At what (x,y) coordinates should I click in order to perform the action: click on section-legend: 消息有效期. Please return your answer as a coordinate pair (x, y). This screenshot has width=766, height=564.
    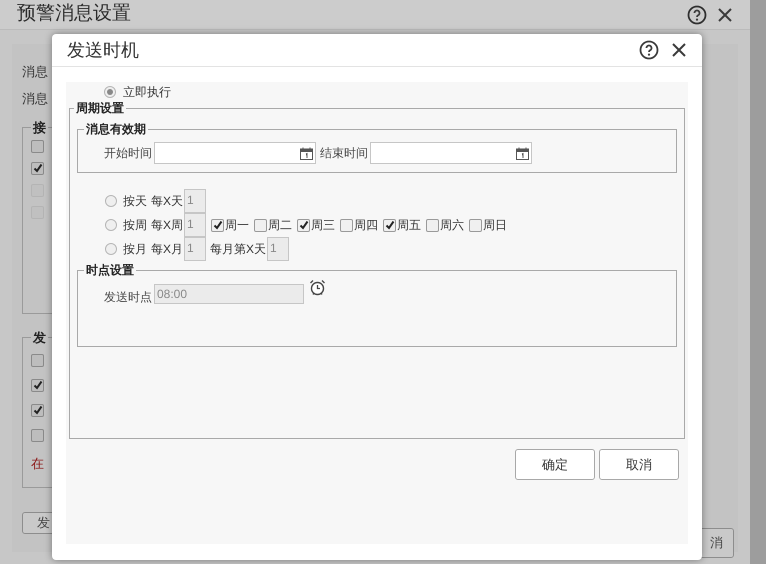
    Looking at the image, I should click on (116, 129).